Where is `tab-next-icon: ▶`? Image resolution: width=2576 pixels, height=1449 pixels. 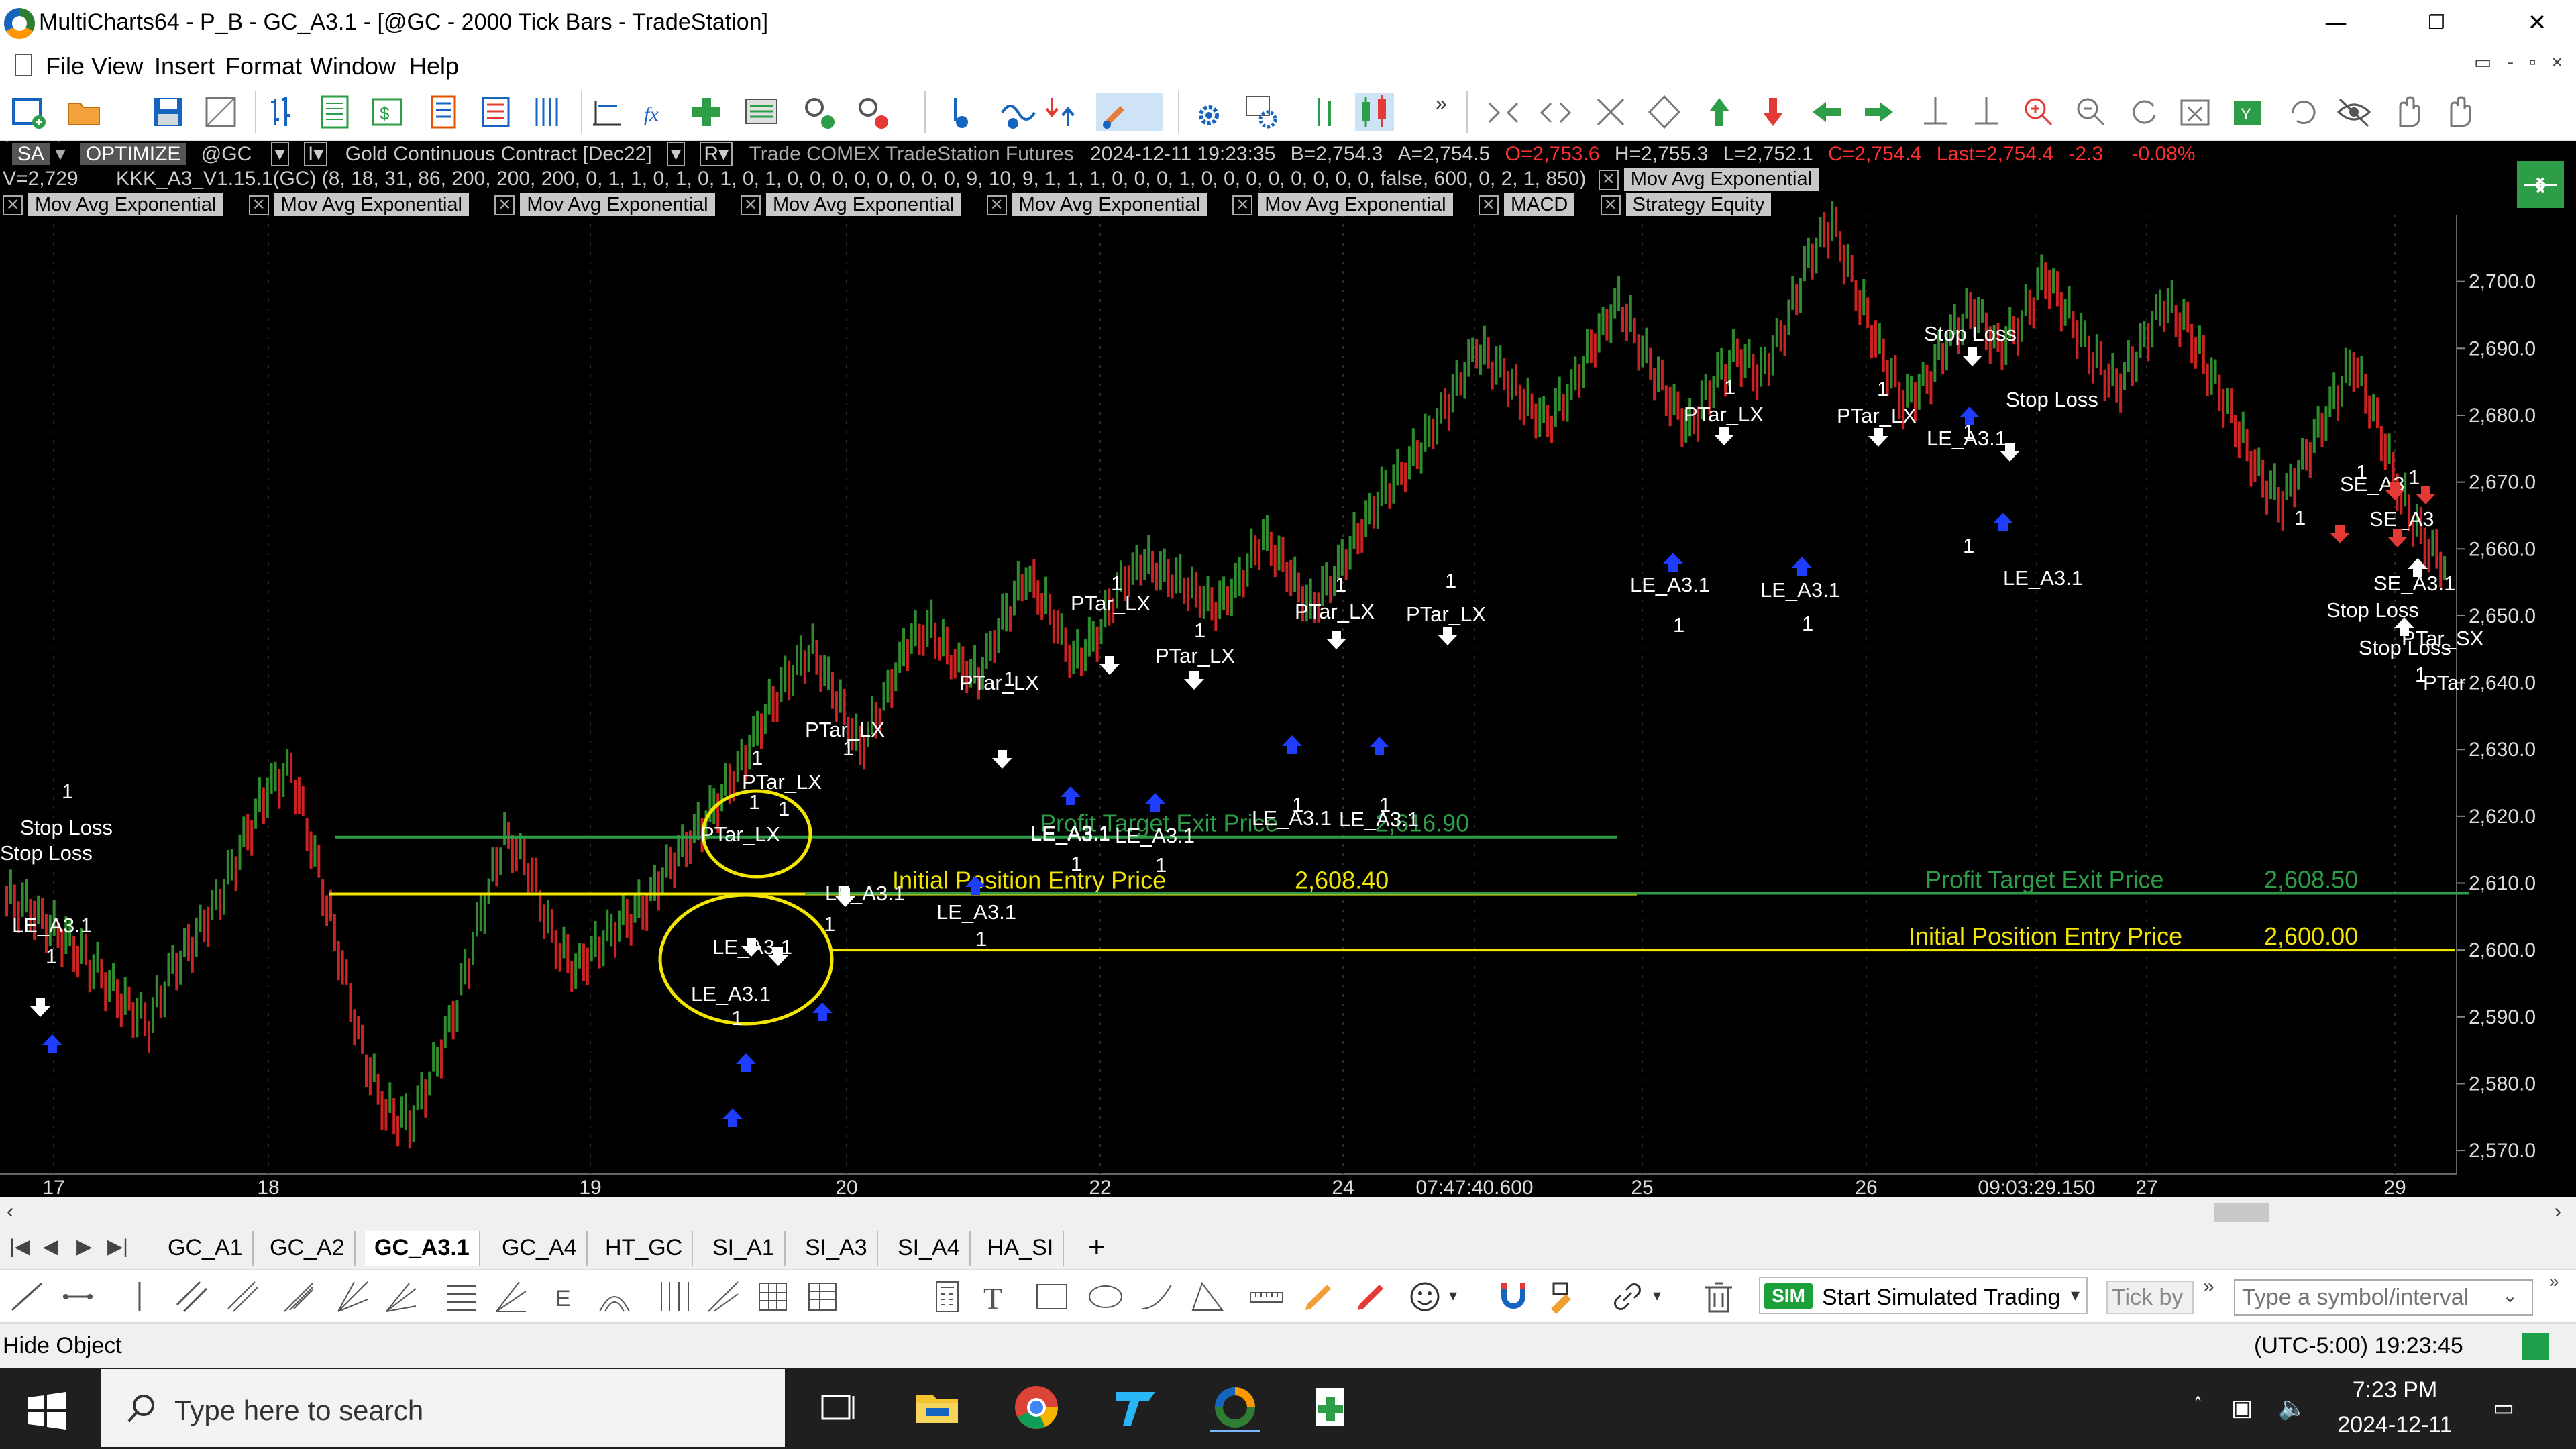
tab-next-icon: ▶ is located at coordinates (84, 1246).